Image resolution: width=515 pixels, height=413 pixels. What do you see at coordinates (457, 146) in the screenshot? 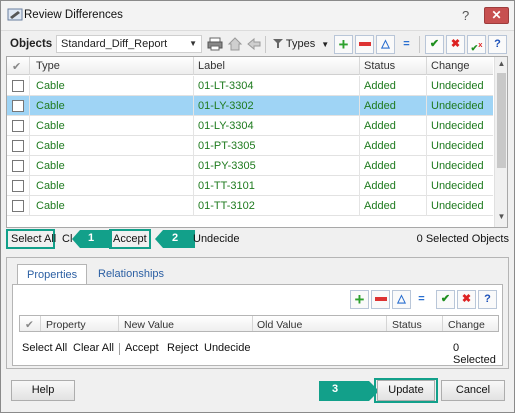
I see `cell-change: Undecided` at bounding box center [457, 146].